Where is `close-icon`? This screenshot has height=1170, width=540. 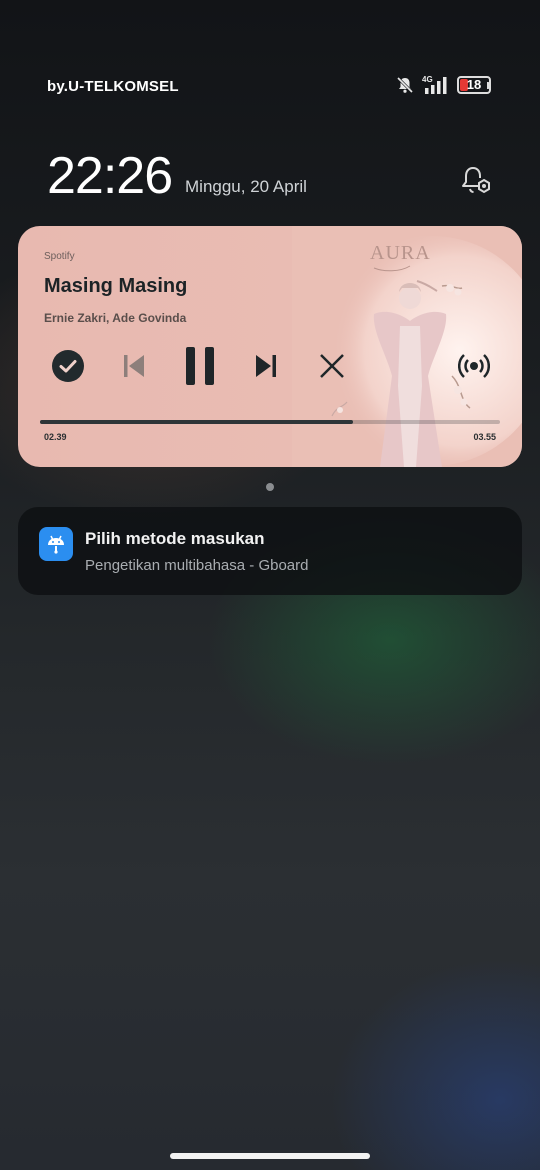 close-icon is located at coordinates (332, 366).